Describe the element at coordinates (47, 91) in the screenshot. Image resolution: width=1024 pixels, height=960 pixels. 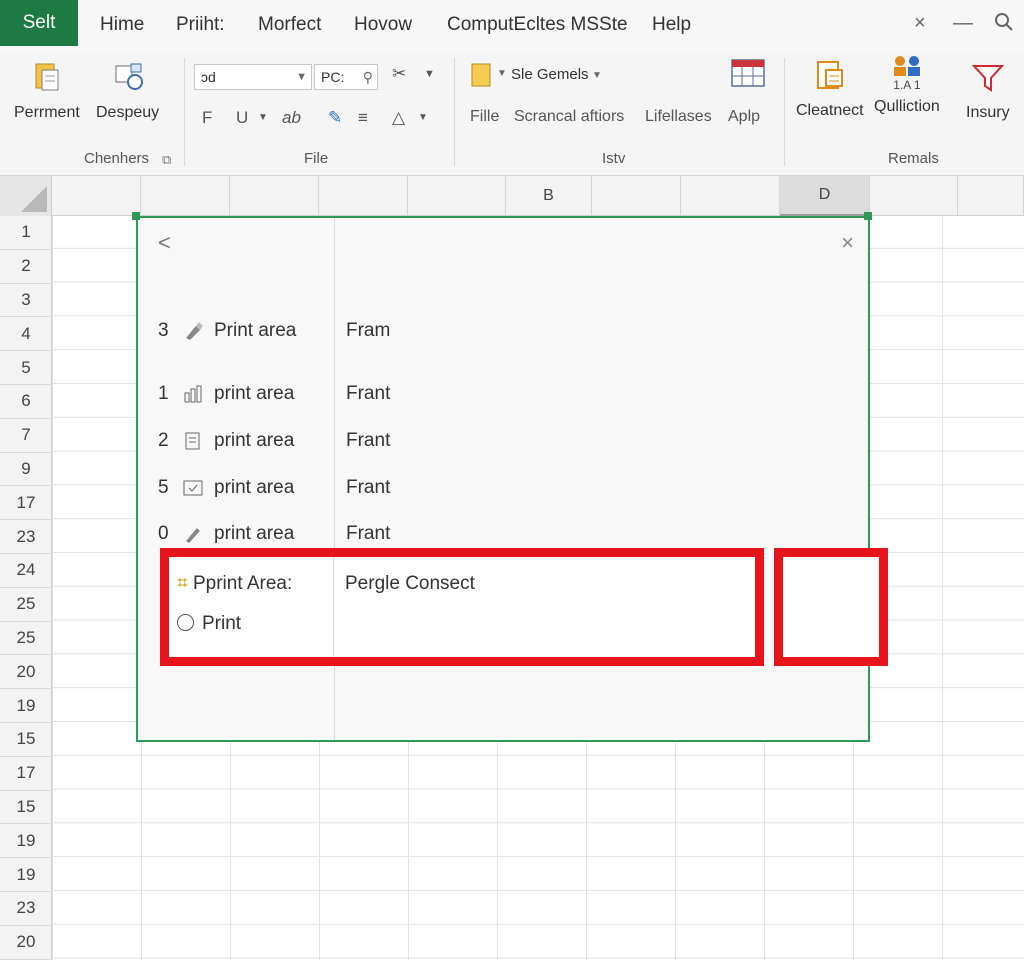
I see `perrment-button: Perrment` at that location.